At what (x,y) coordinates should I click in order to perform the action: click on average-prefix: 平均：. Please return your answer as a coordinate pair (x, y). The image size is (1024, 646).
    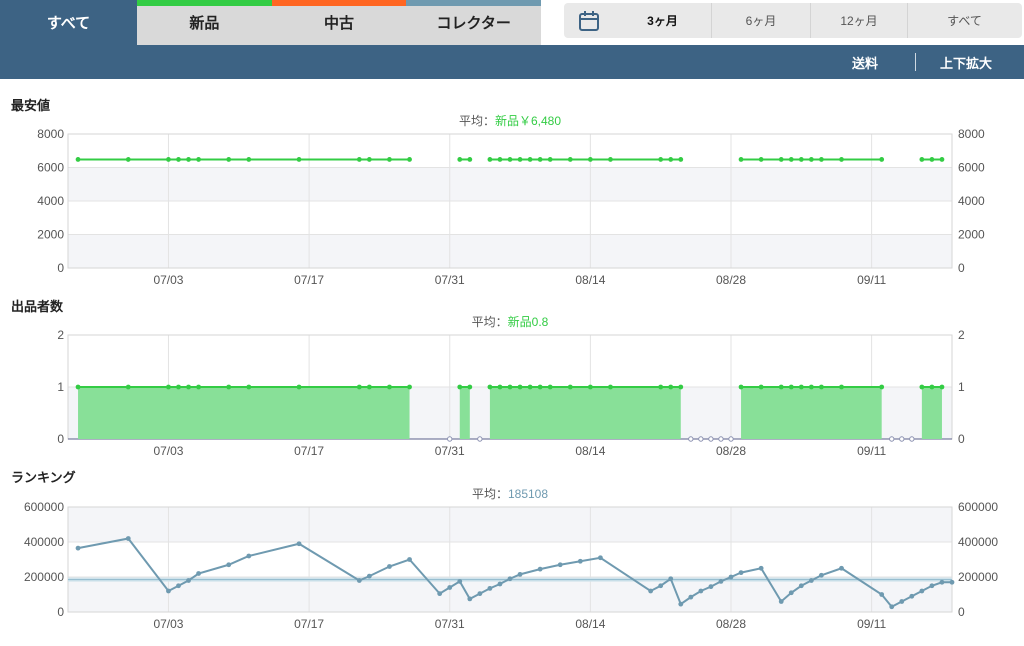
    Looking at the image, I should click on (477, 121).